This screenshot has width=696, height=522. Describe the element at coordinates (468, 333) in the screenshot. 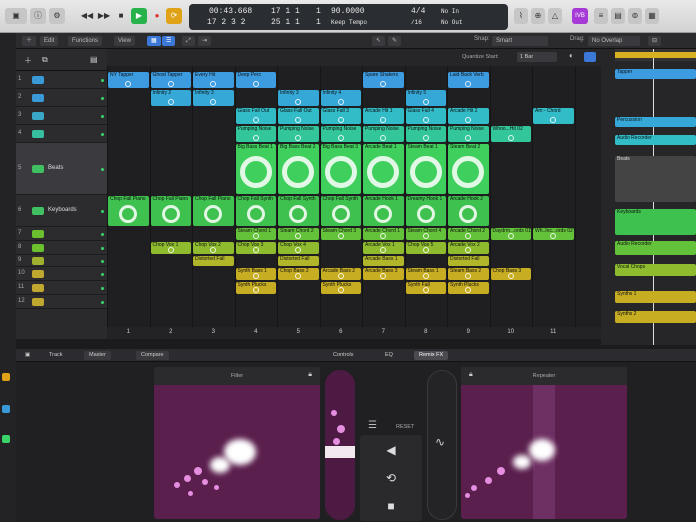

I see `scene-trigger-button: 9` at that location.